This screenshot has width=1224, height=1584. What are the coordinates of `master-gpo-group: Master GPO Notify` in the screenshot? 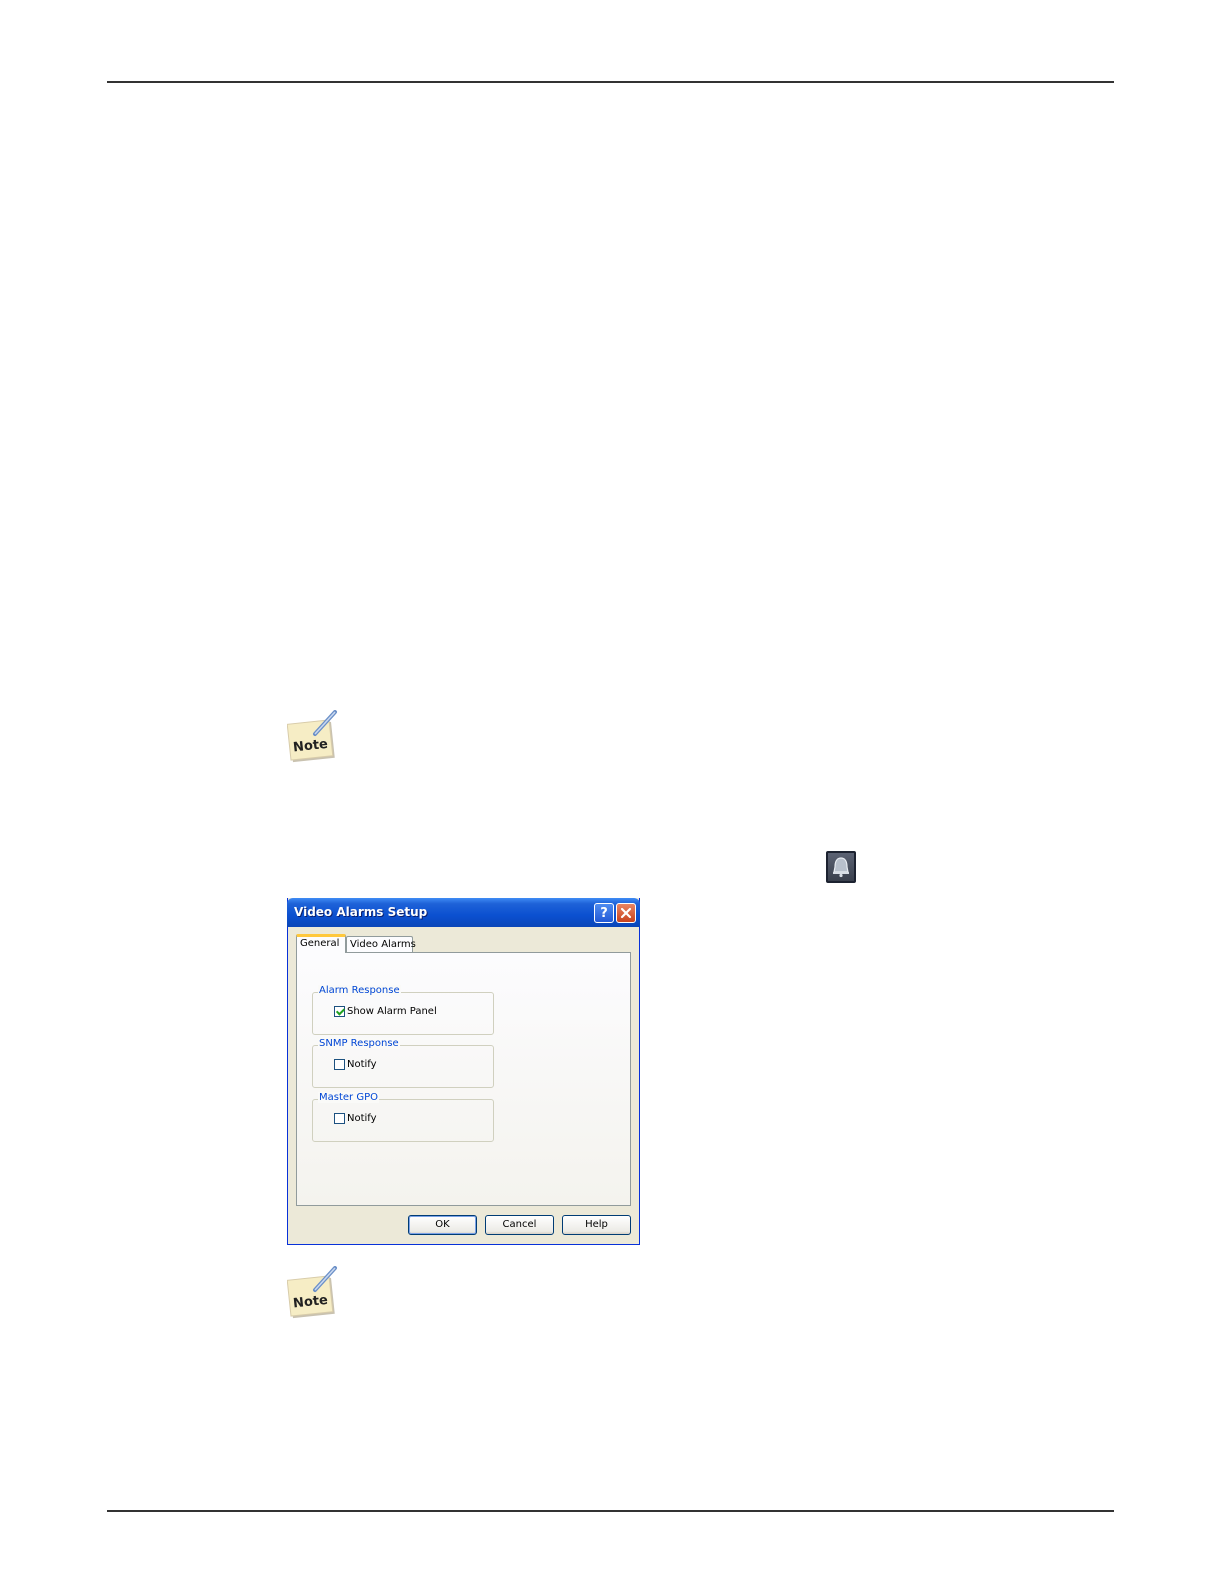 It's located at (403, 1117).